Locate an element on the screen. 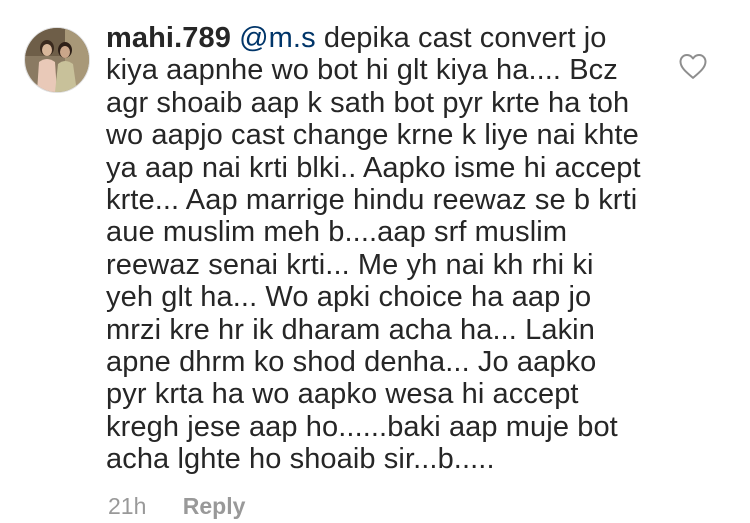 This screenshot has width=750, height=523. reply-button: Reply is located at coordinates (214, 506).